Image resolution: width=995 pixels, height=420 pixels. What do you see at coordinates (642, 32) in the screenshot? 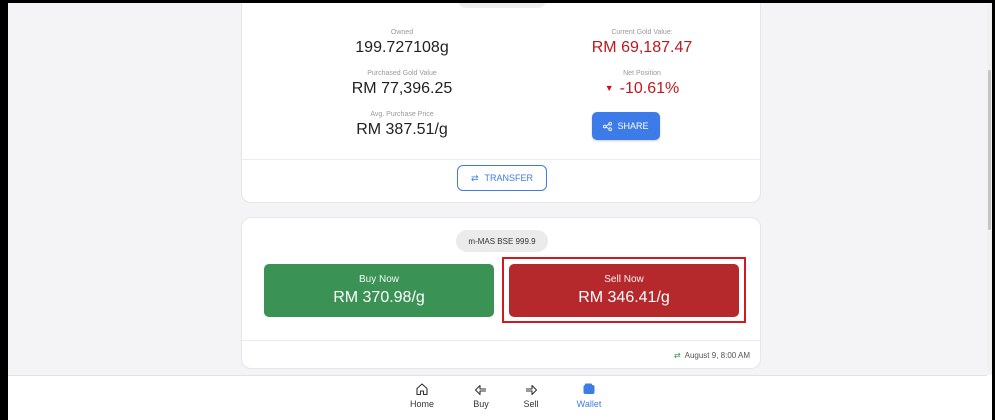
I see `current-value-label: Current Gold Value:` at bounding box center [642, 32].